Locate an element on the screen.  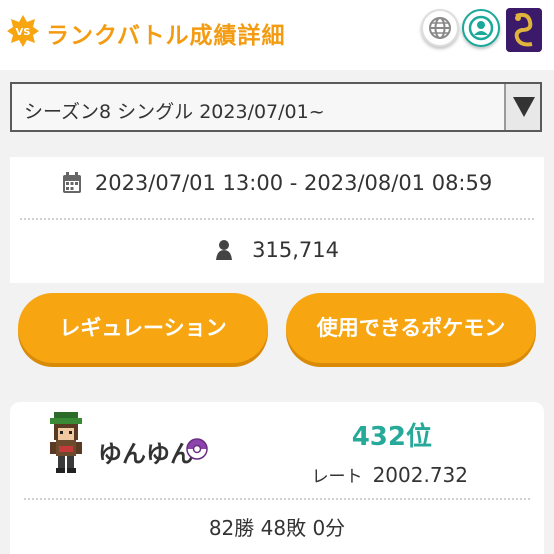
players-row: 315,714 is located at coordinates (277, 256).